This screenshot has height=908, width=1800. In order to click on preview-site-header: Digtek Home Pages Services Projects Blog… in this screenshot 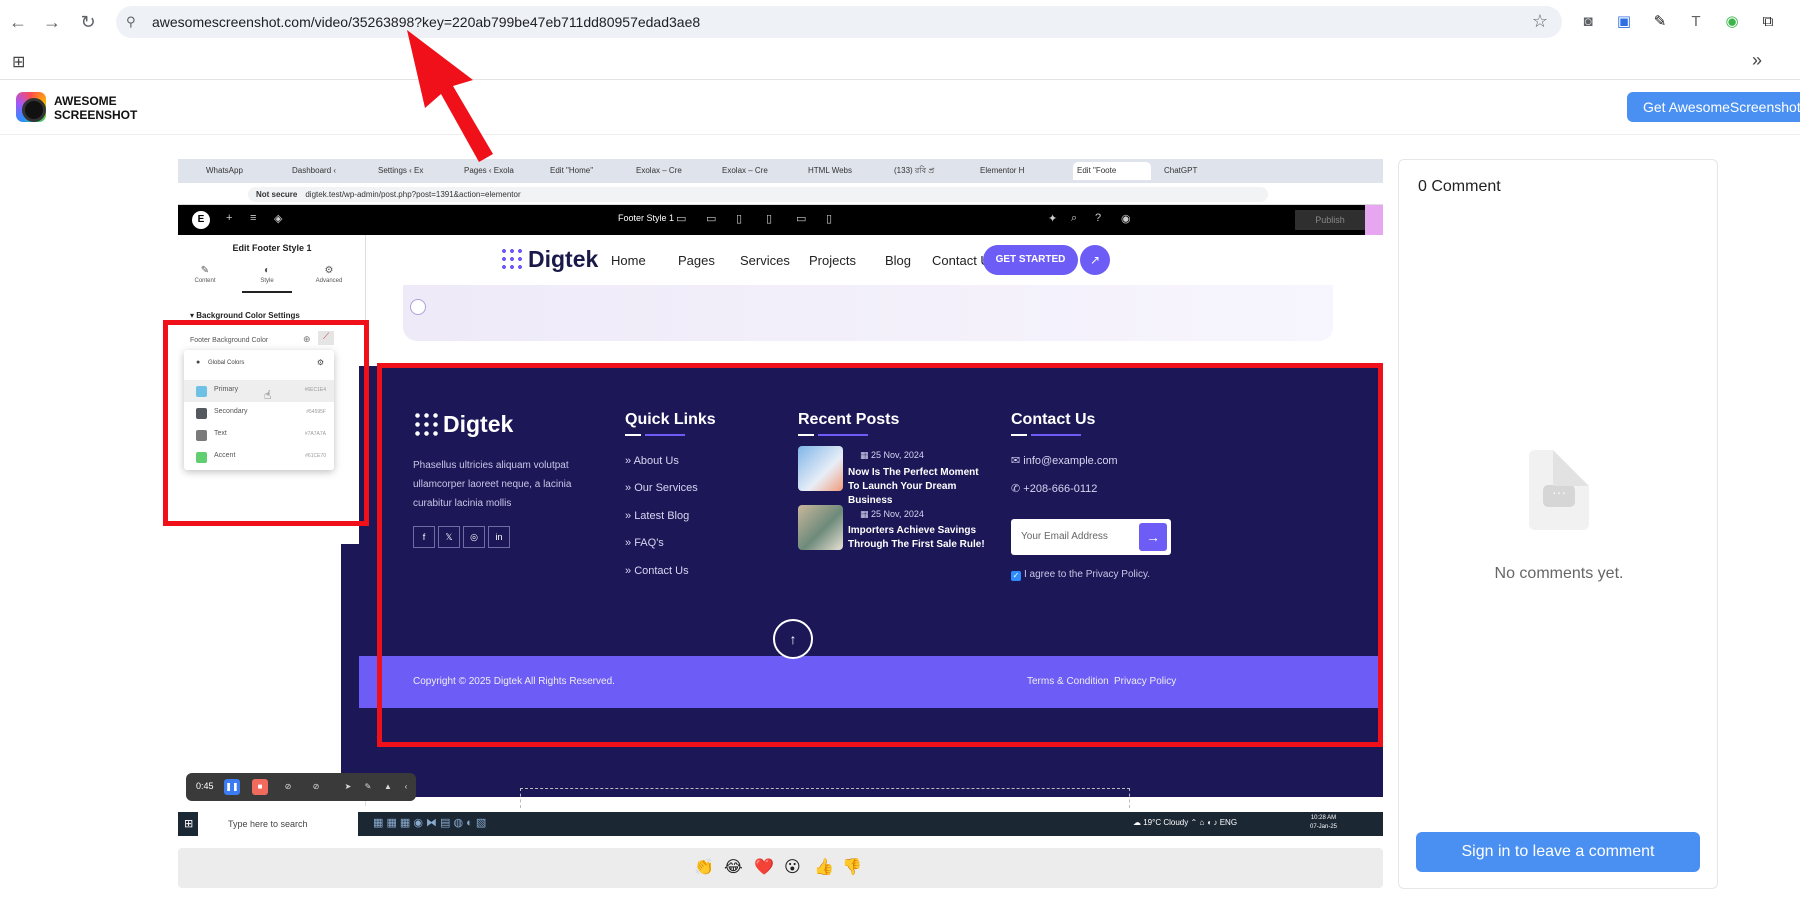, I will do `click(874, 260)`.